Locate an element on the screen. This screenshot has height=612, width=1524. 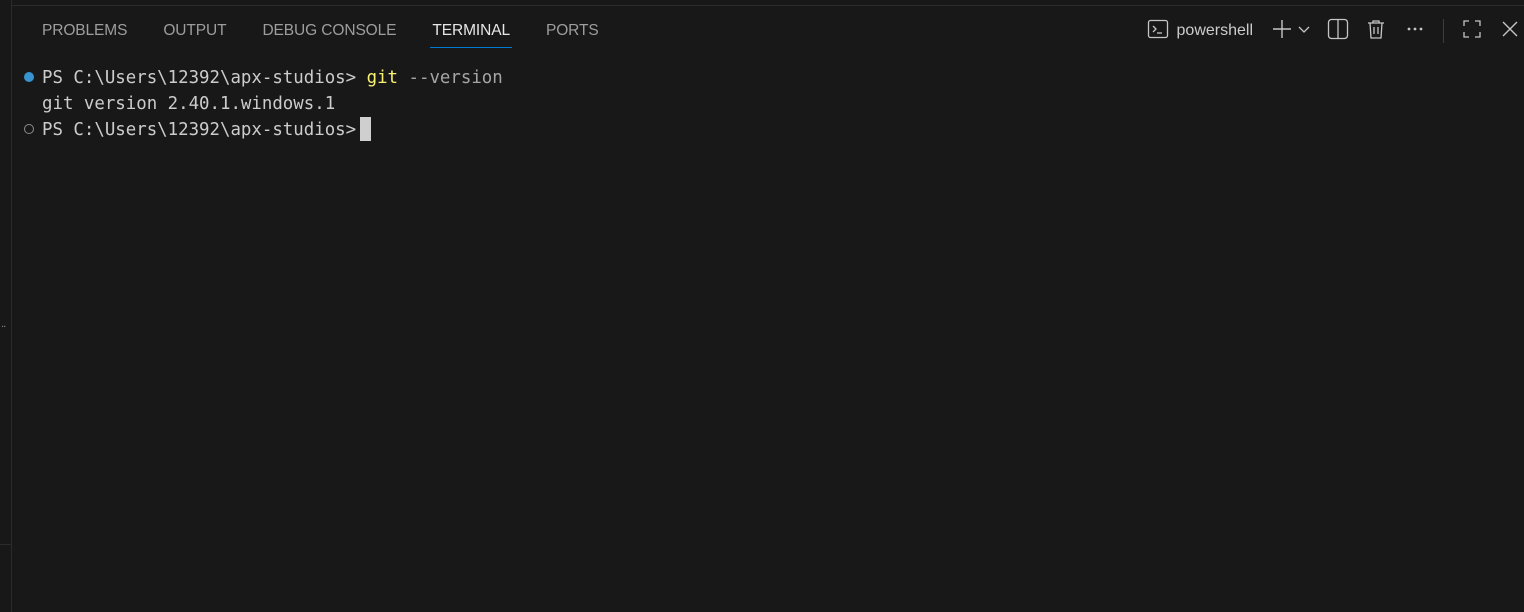
split-terminal-icon is located at coordinates (1338, 31).